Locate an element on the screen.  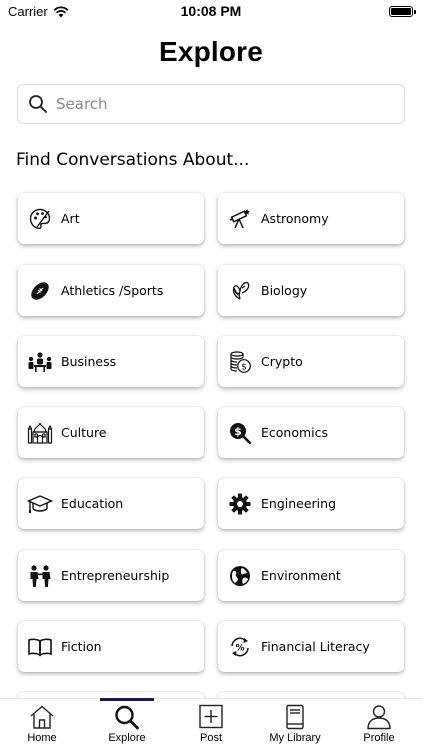
category-card-economics: $ Economics is located at coordinates (311, 432).